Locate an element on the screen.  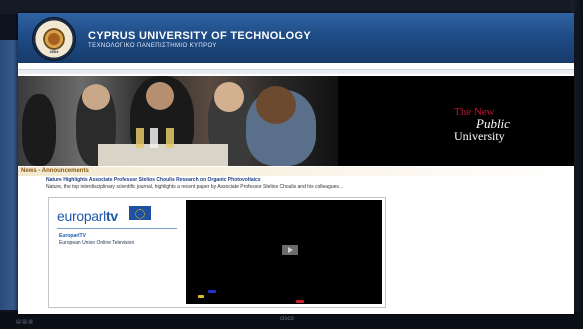
play-icon is located at coordinates (290, 250).